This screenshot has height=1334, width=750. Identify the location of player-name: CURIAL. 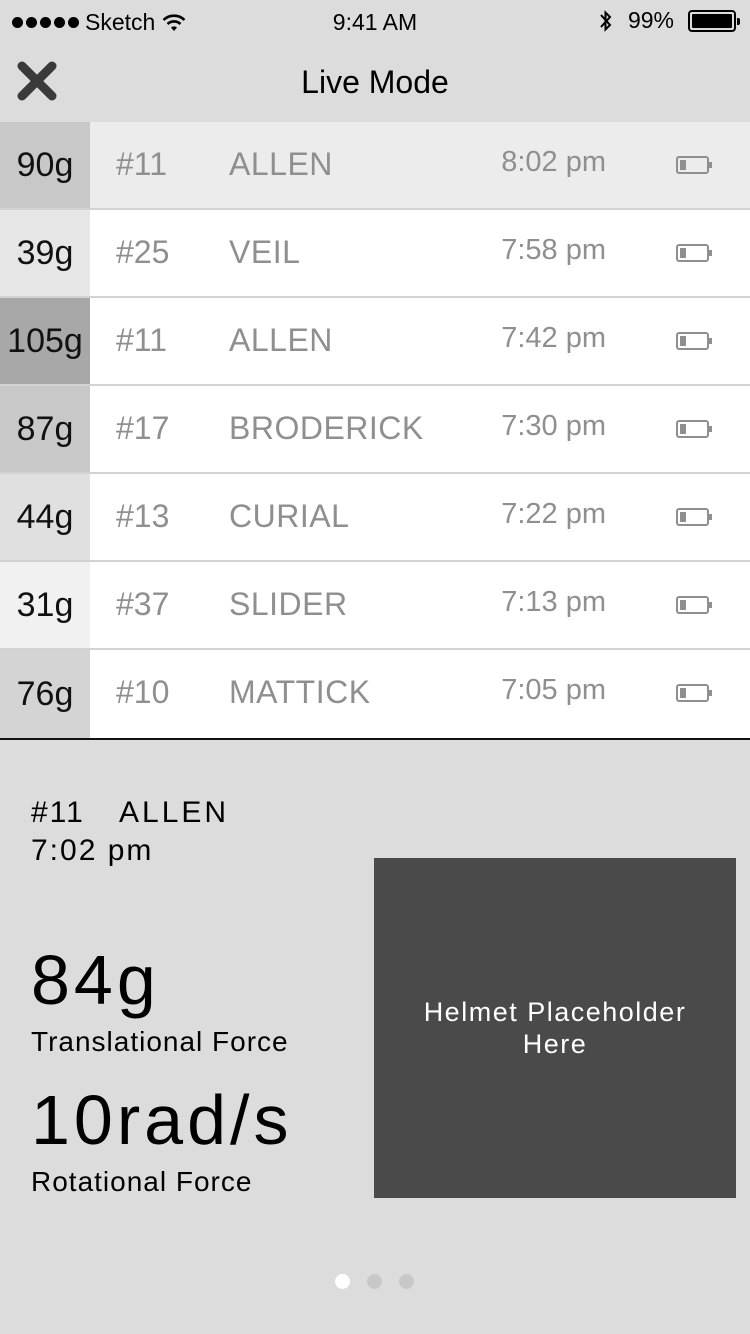
(289, 516).